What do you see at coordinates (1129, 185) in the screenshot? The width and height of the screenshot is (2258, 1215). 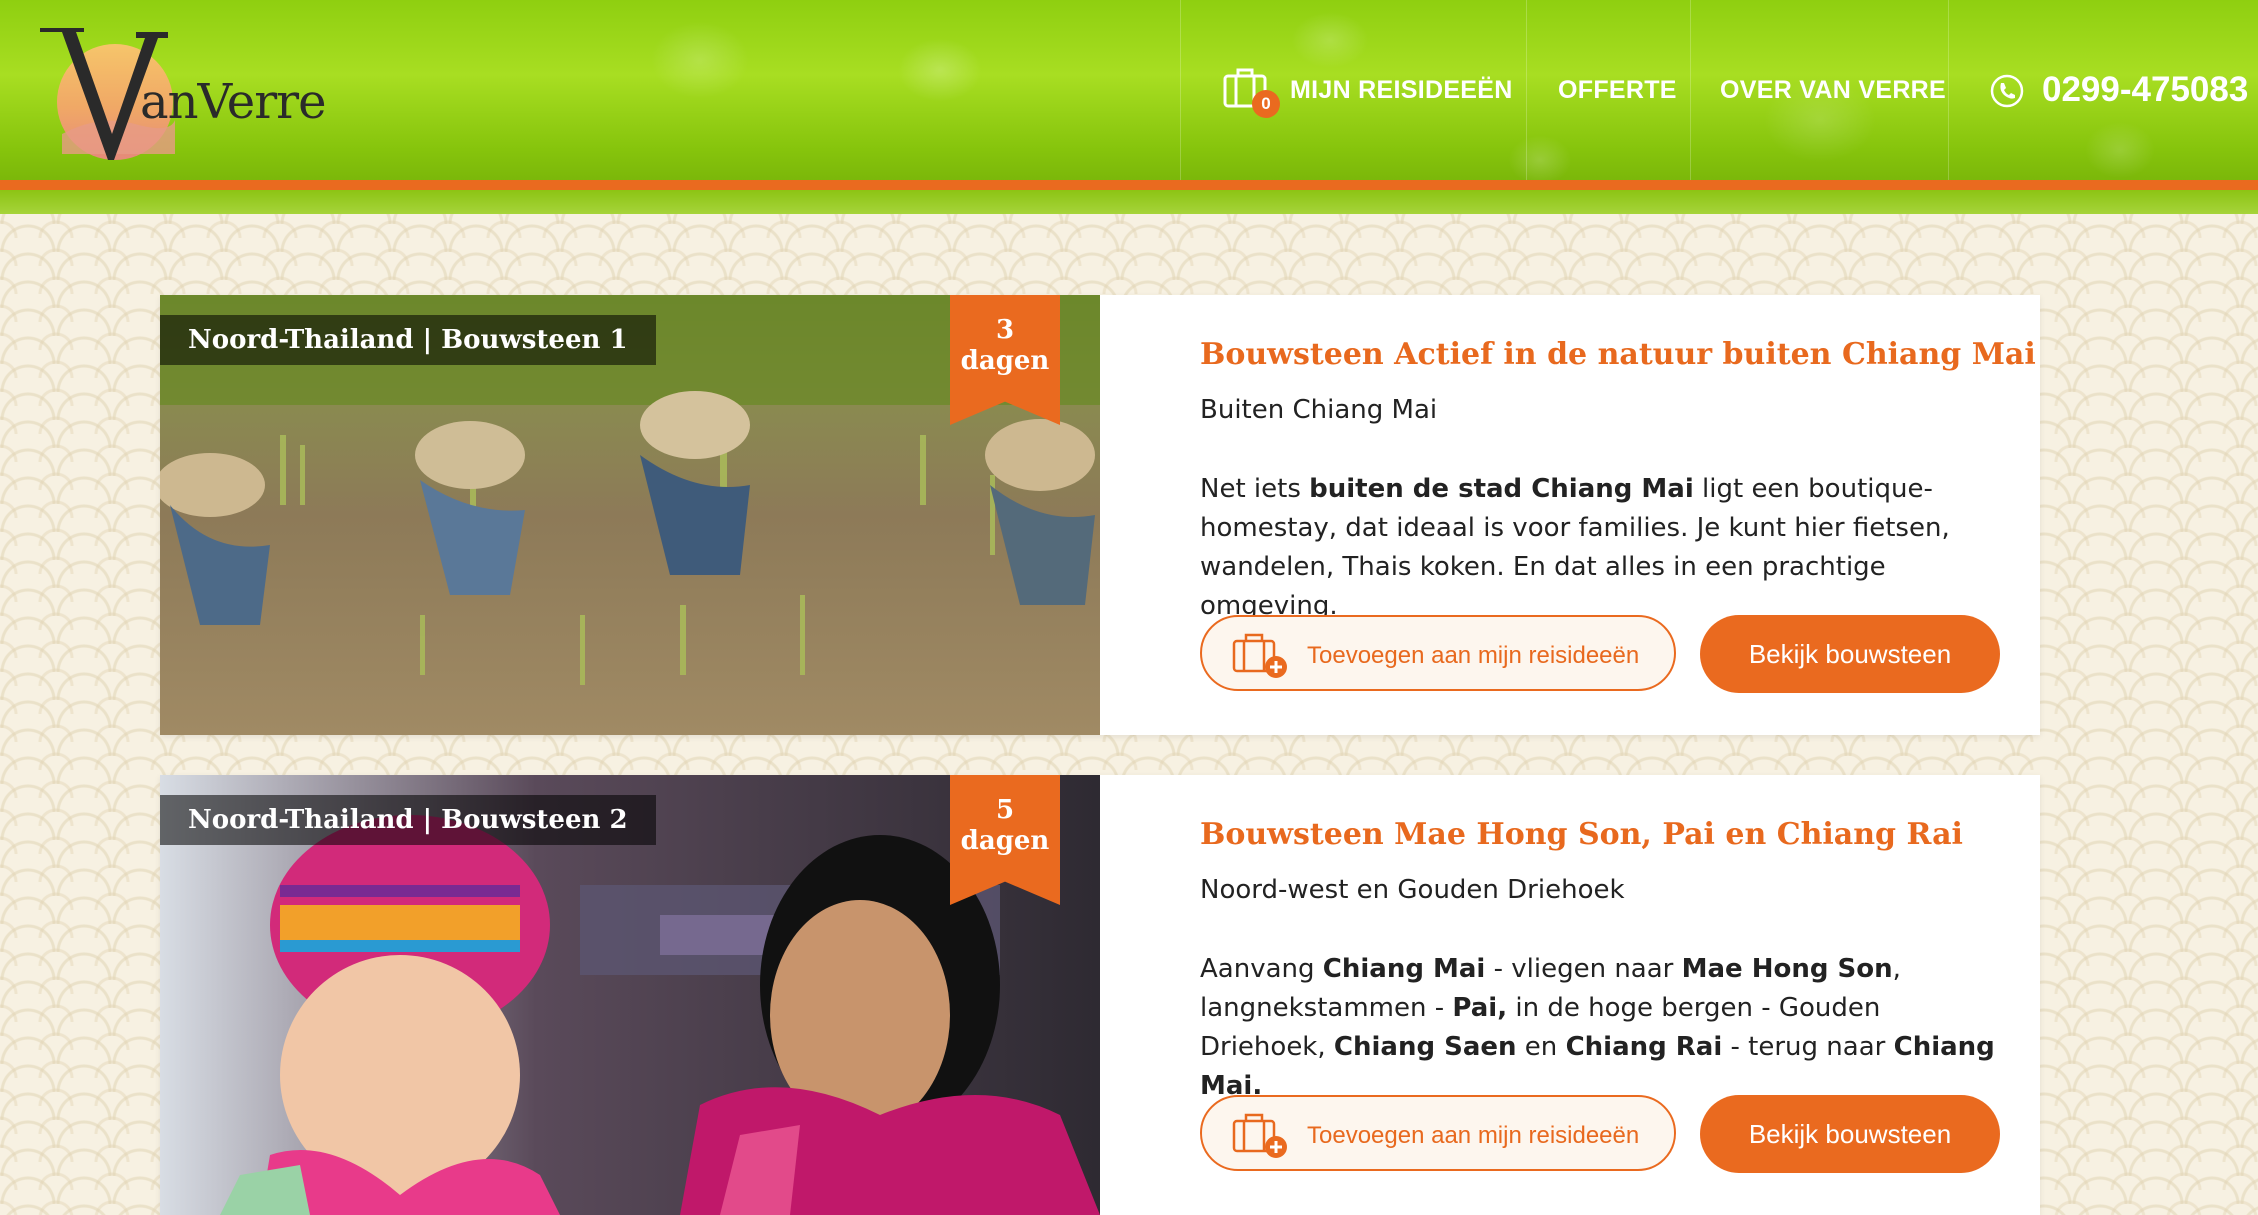 I see `header-accent-bar` at bounding box center [1129, 185].